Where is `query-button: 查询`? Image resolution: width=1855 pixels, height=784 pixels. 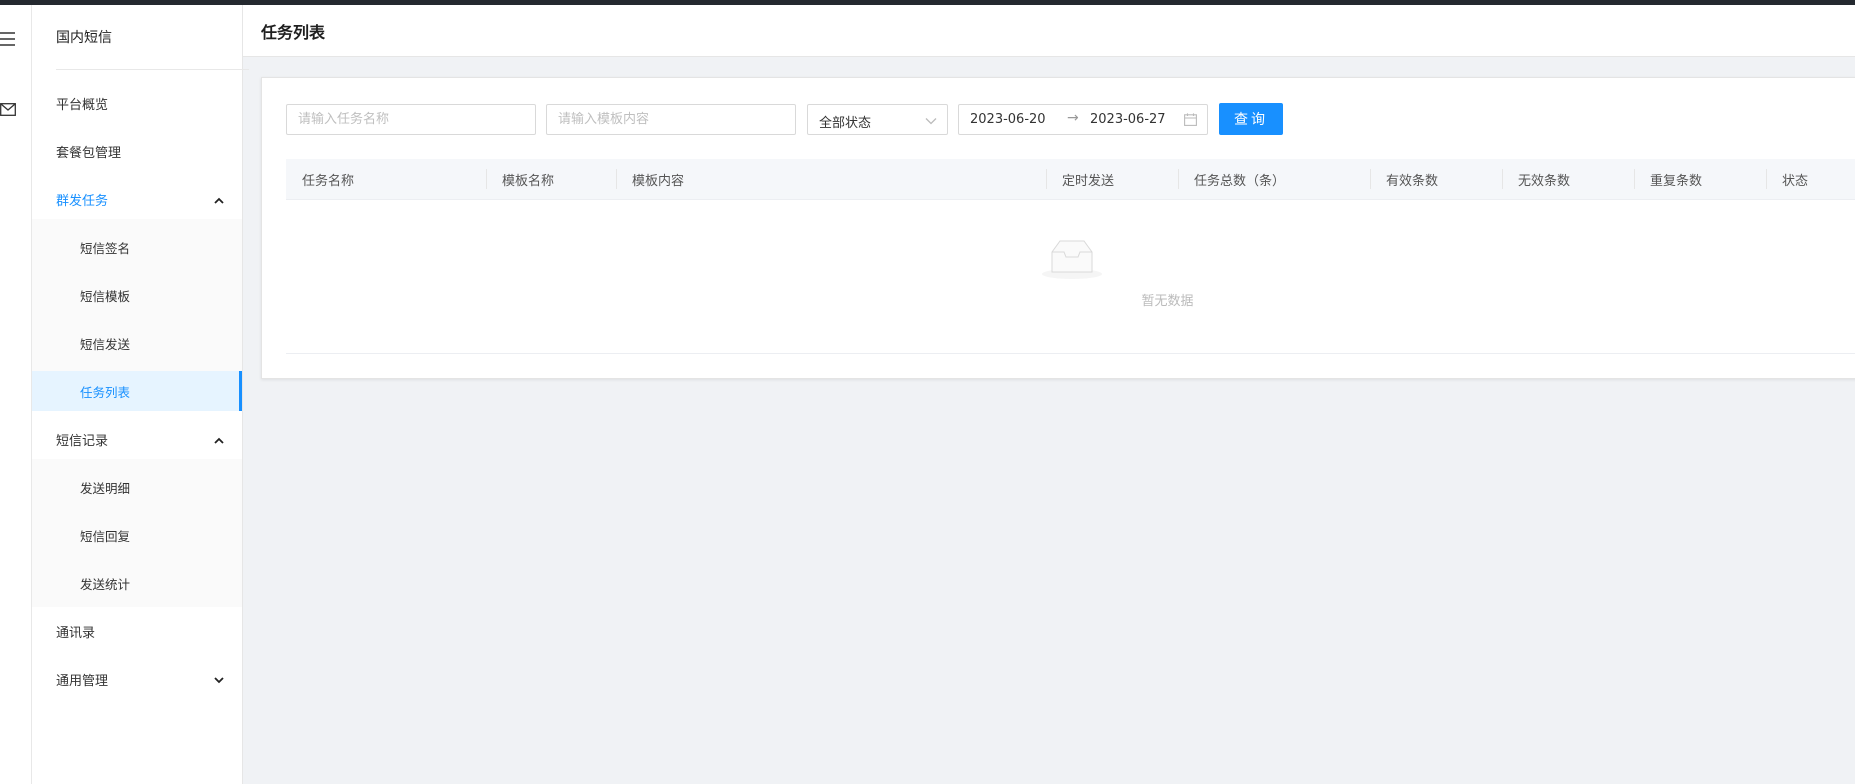
query-button: 查询 is located at coordinates (1251, 119).